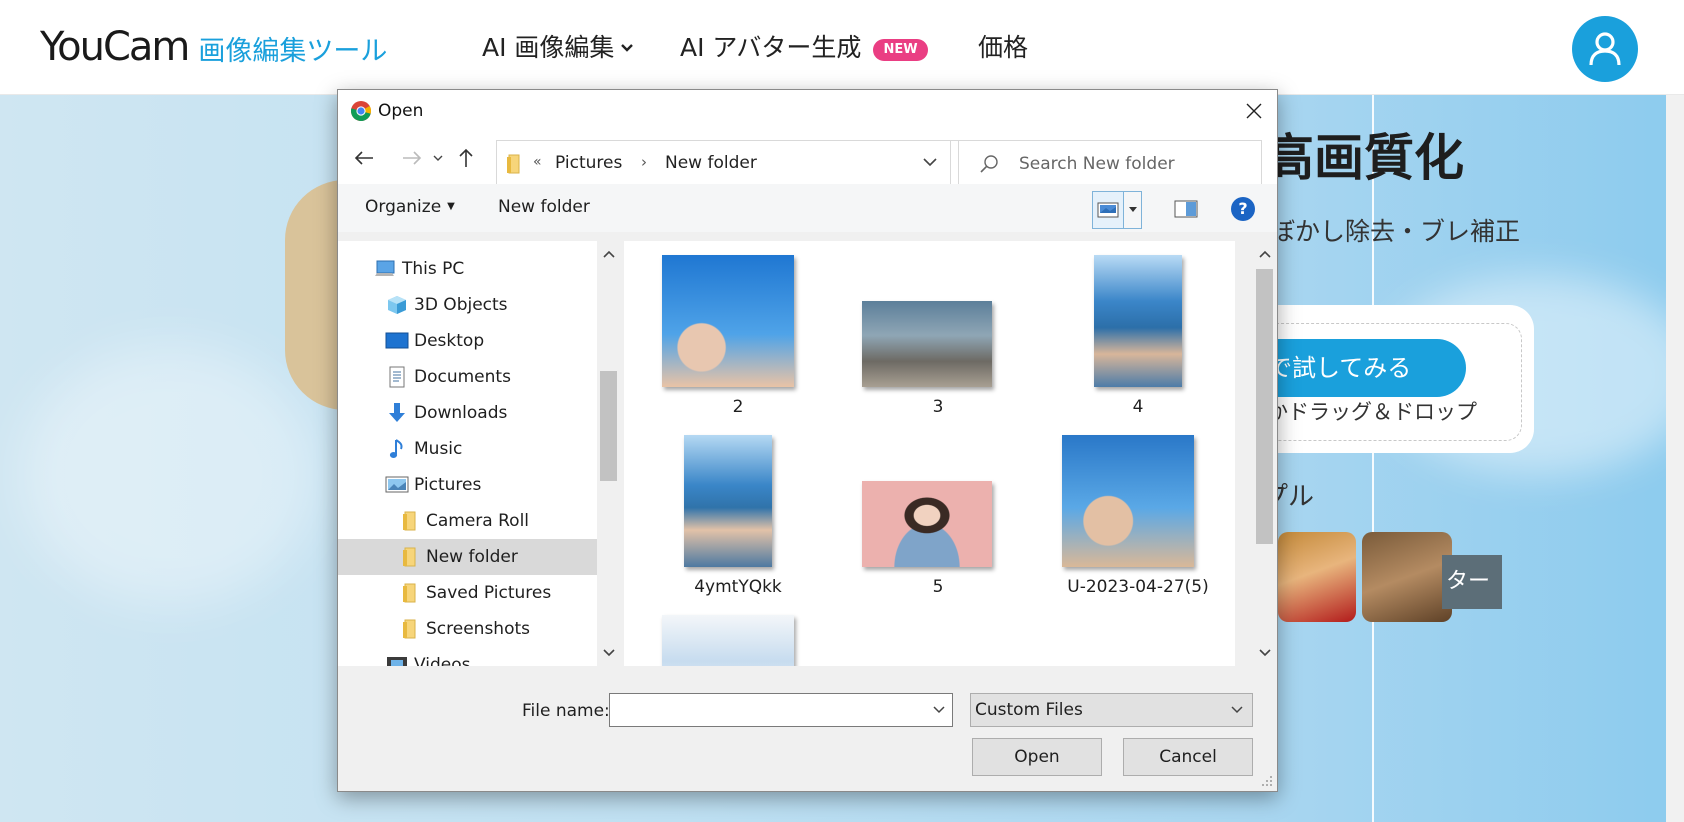 The image size is (1684, 822). I want to click on tree-item-videos: Videos, so click(467, 656).